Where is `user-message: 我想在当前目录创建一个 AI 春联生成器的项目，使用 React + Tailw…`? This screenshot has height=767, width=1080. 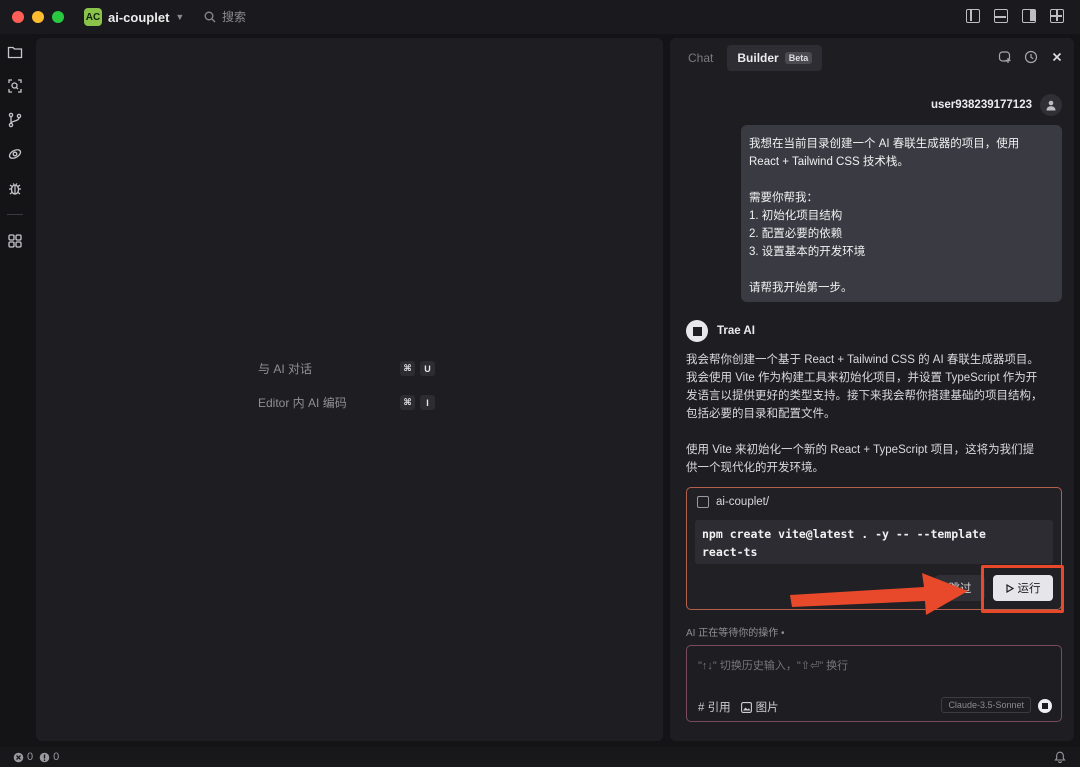 user-message: 我想在当前目录创建一个 AI 春联生成器的项目，使用 React + Tailw… is located at coordinates (901, 213).